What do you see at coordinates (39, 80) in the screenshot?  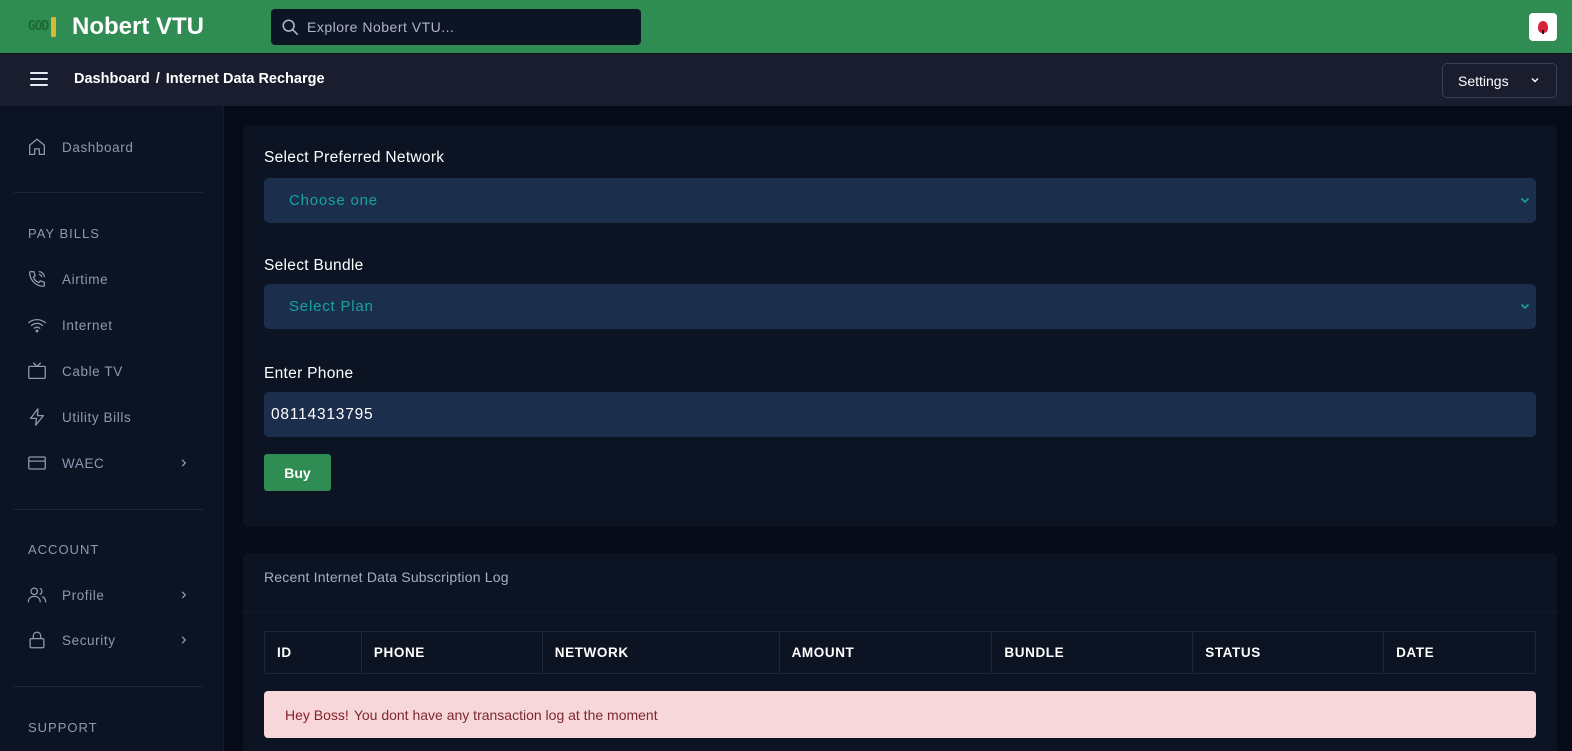 I see `menu-toggle-button` at bounding box center [39, 80].